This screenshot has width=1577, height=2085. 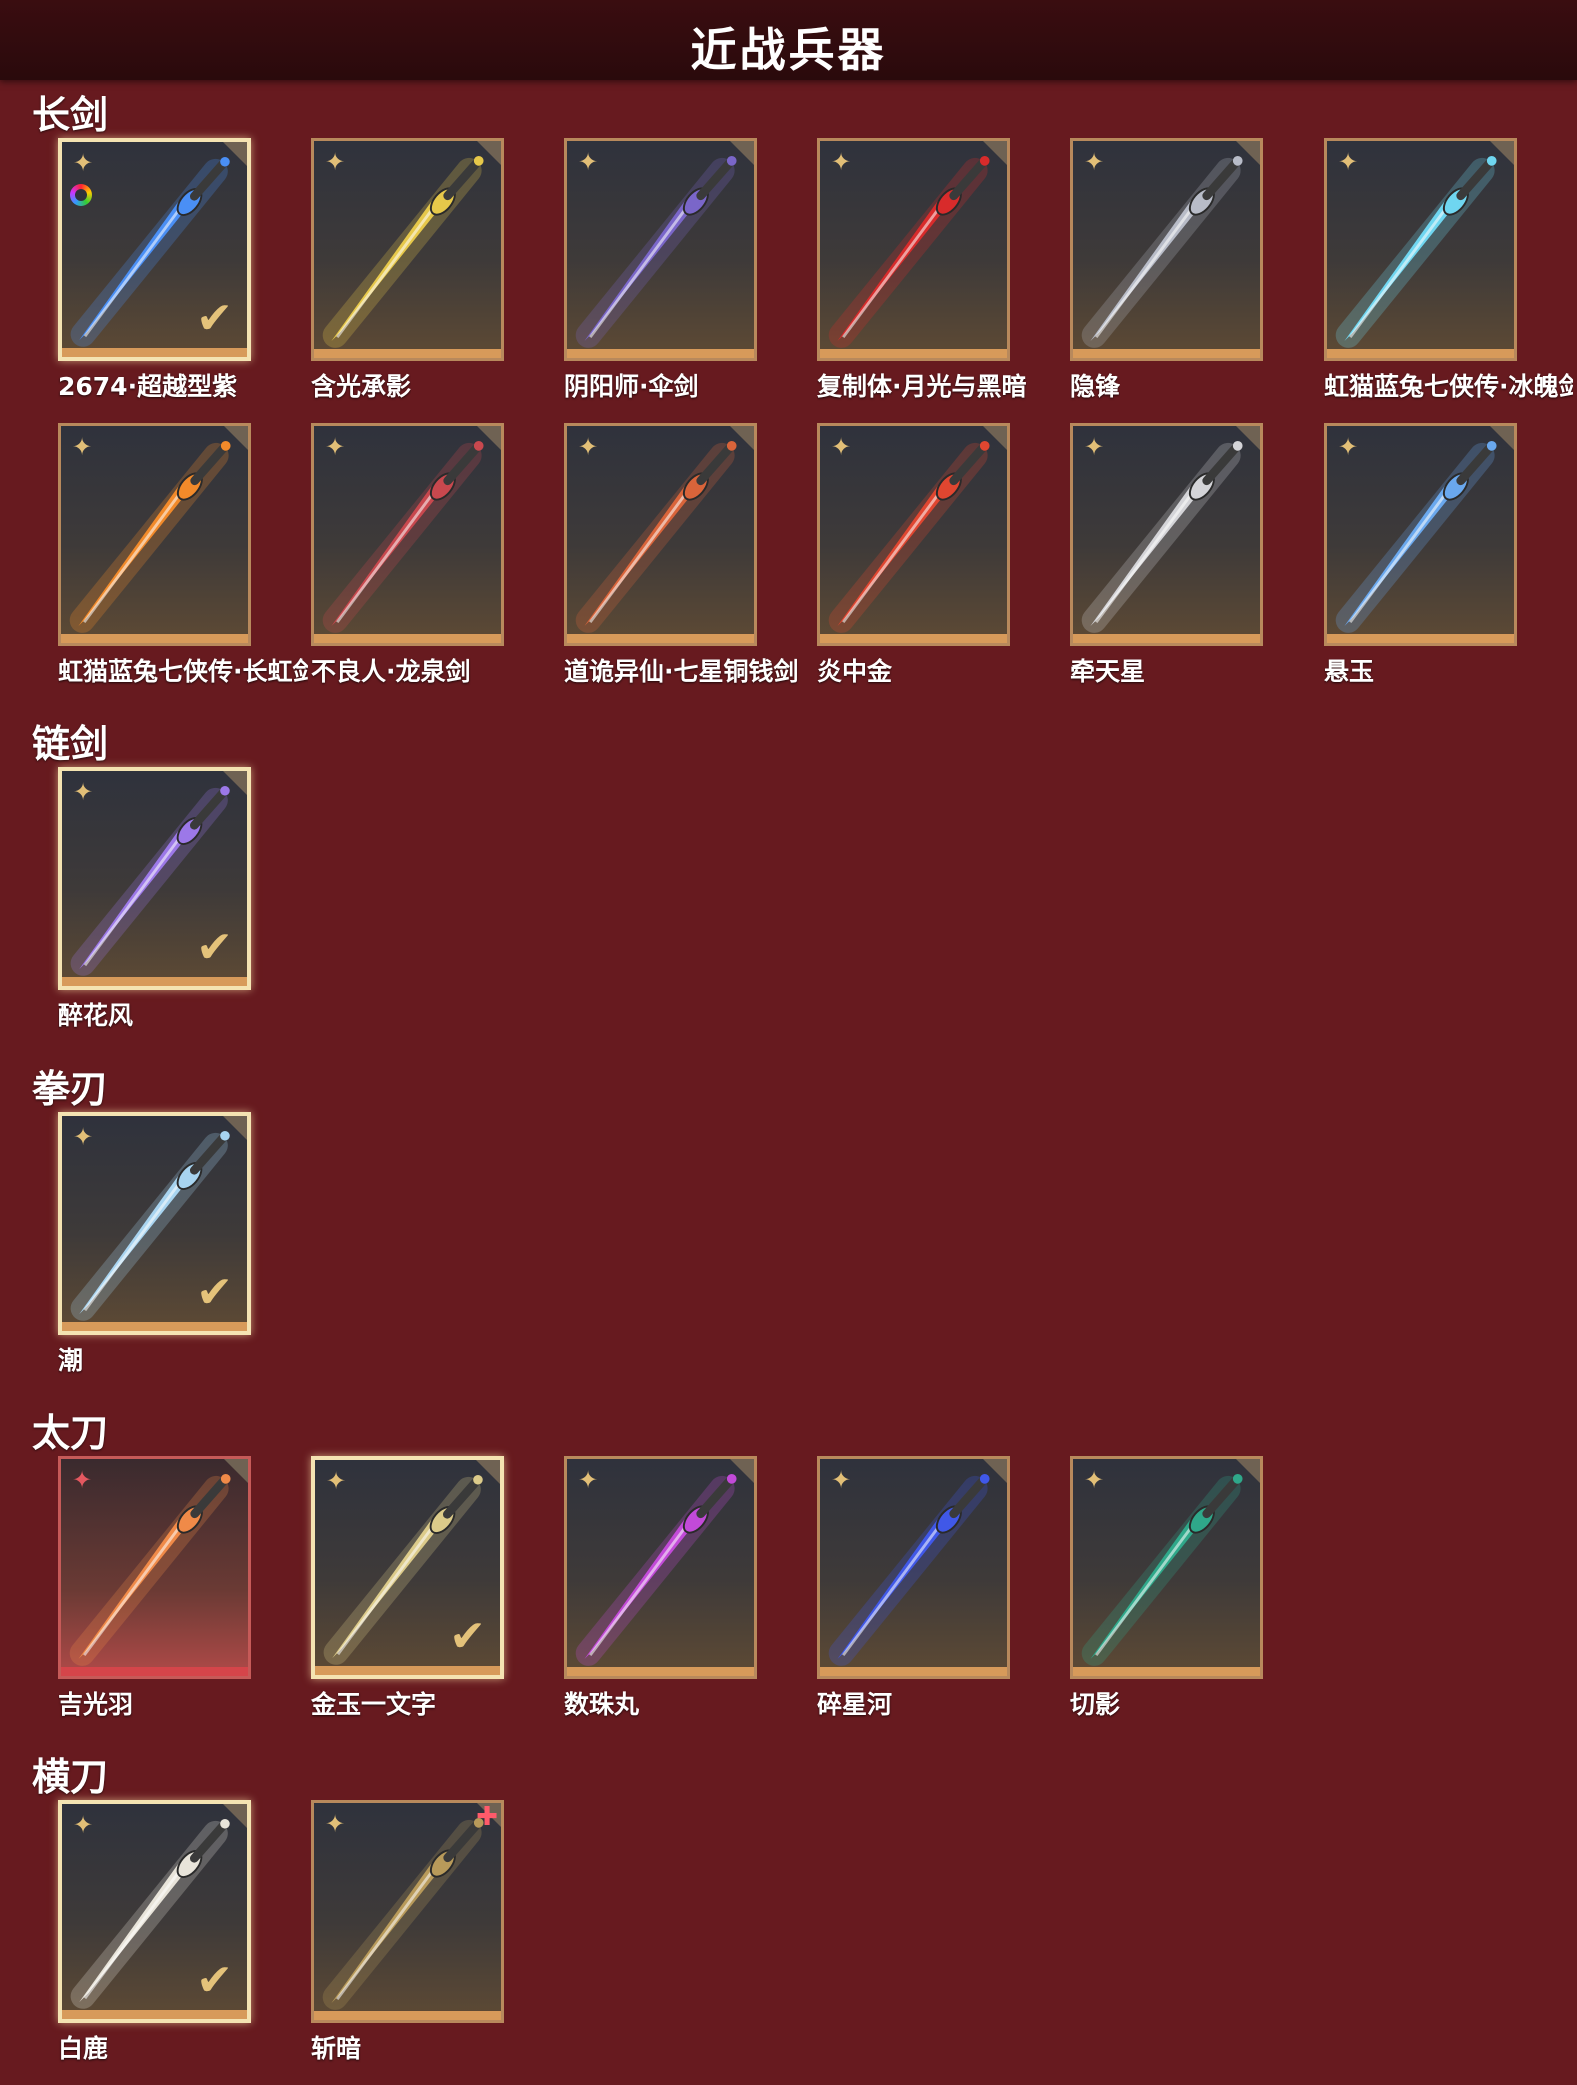 What do you see at coordinates (148, 386) in the screenshot?
I see `weapon-name: 2674·超越型紫` at bounding box center [148, 386].